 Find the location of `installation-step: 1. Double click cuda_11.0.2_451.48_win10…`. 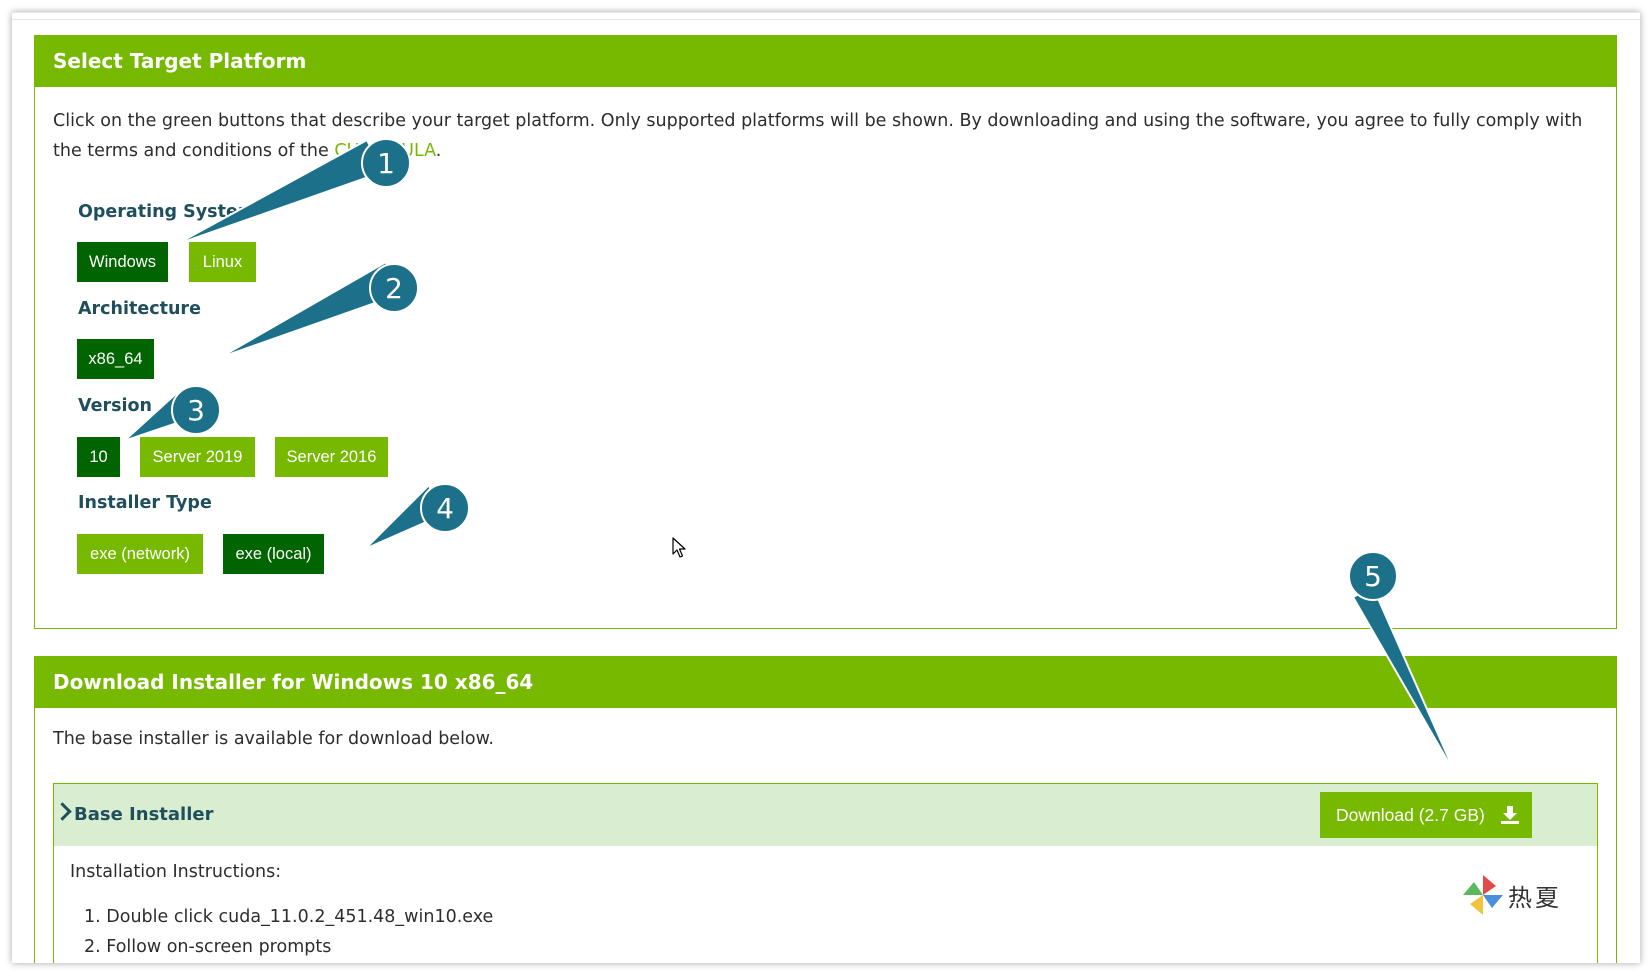

installation-step: 1. Double click cuda_11.0.2_451.48_win10… is located at coordinates (289, 917).